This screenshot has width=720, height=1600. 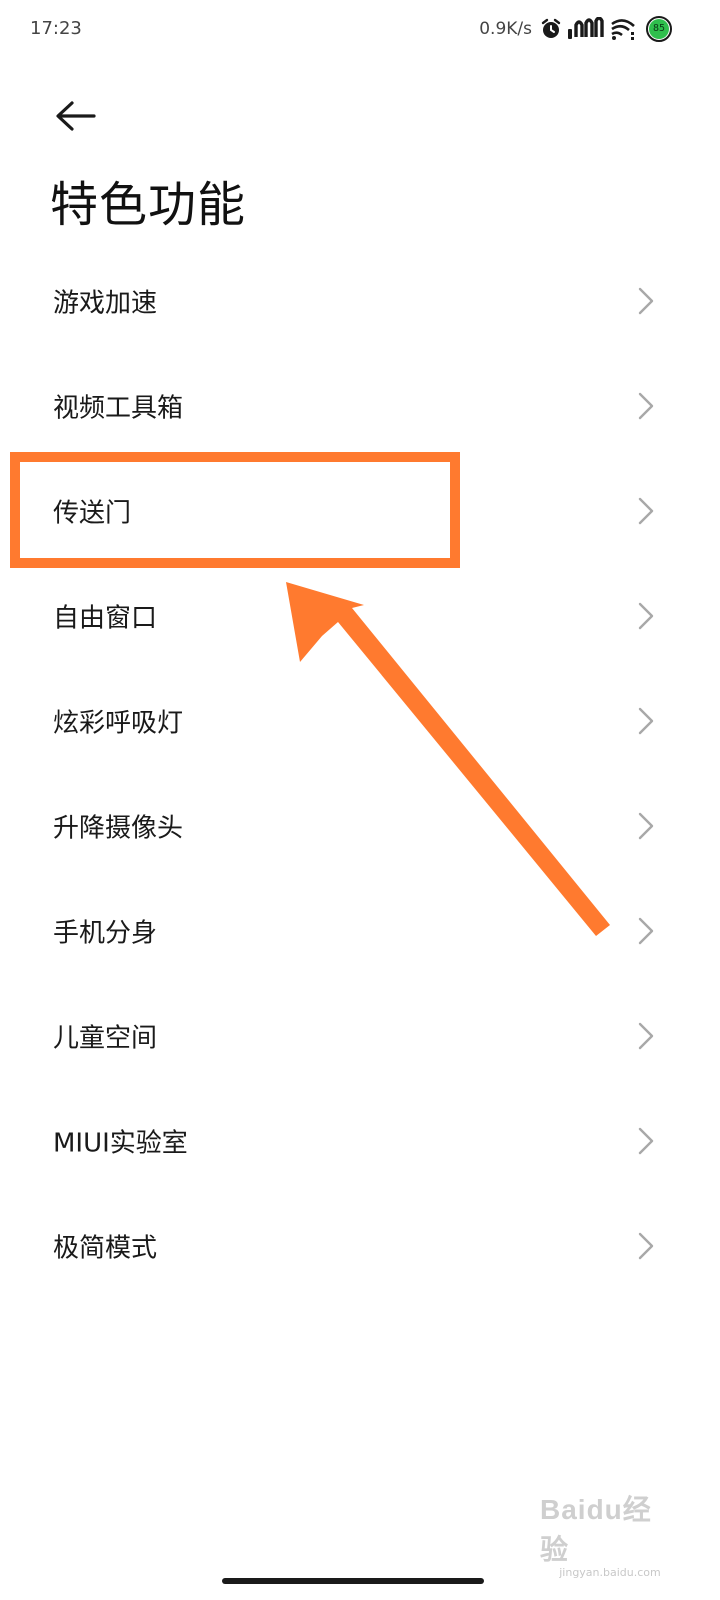 I want to click on battery-icon: 85, so click(x=659, y=29).